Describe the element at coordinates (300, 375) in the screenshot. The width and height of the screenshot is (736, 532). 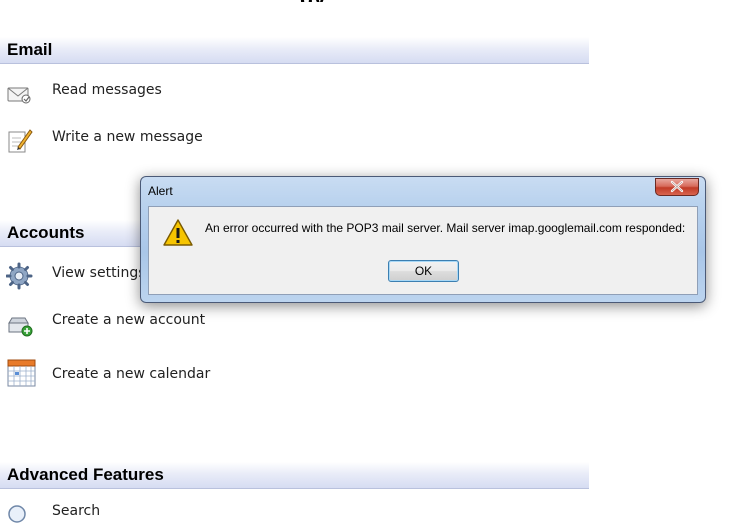
I see `create-calendar-link: Create a new calendar` at that location.